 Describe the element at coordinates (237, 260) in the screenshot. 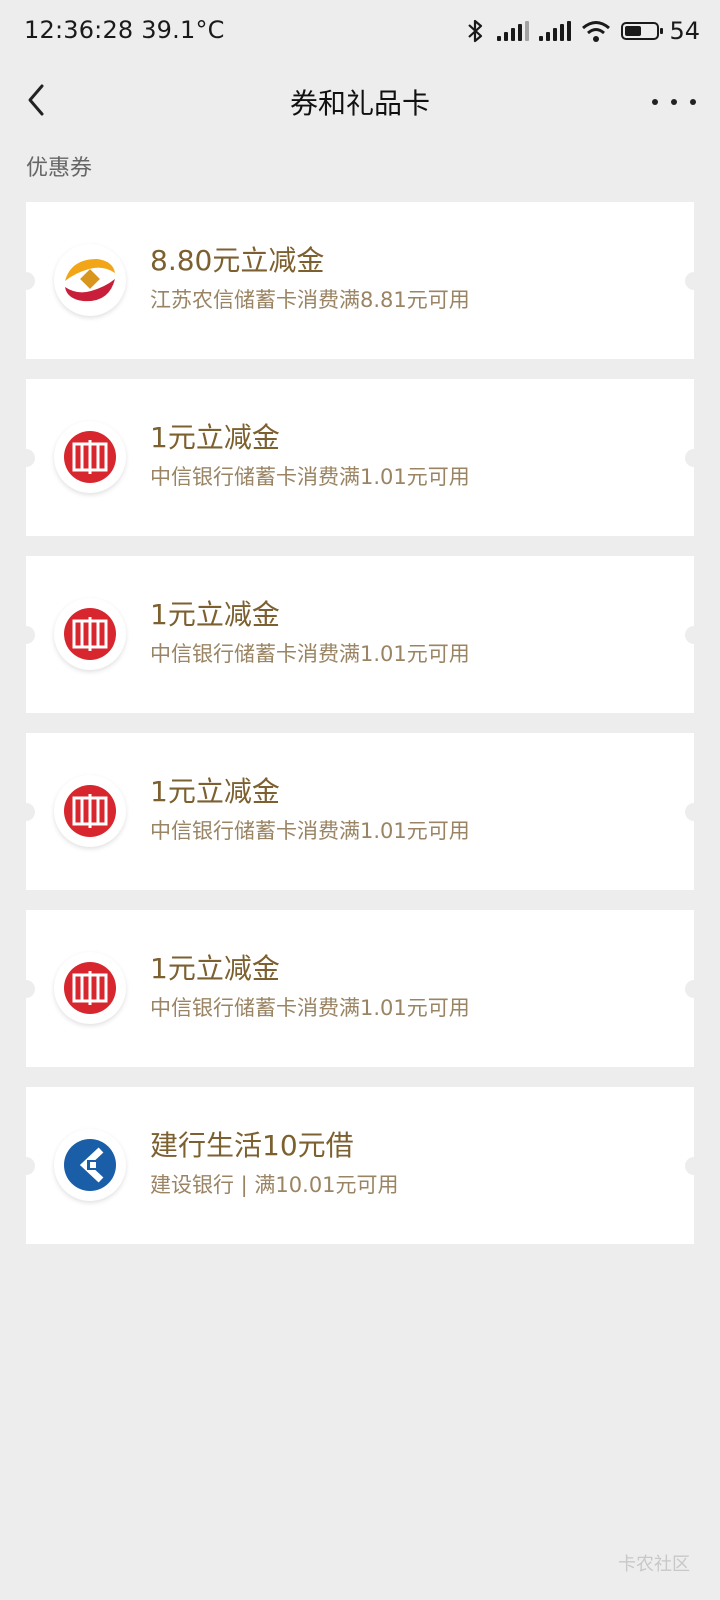

I see `coupon-title: 8.80元立减金` at that location.